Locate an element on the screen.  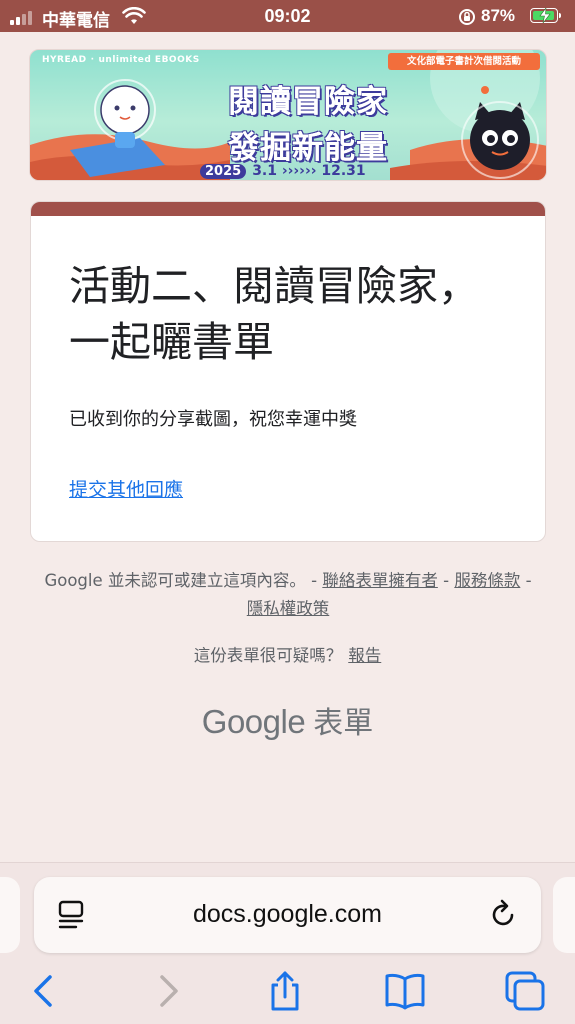
banner-date: 2025 3.1 ›››››› 12.31 is located at coordinates (283, 171).